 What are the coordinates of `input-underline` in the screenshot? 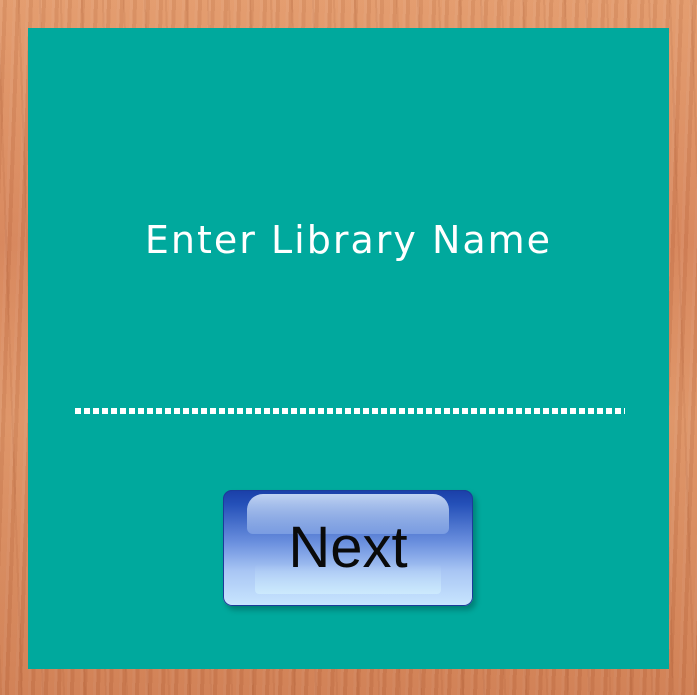 It's located at (350, 411).